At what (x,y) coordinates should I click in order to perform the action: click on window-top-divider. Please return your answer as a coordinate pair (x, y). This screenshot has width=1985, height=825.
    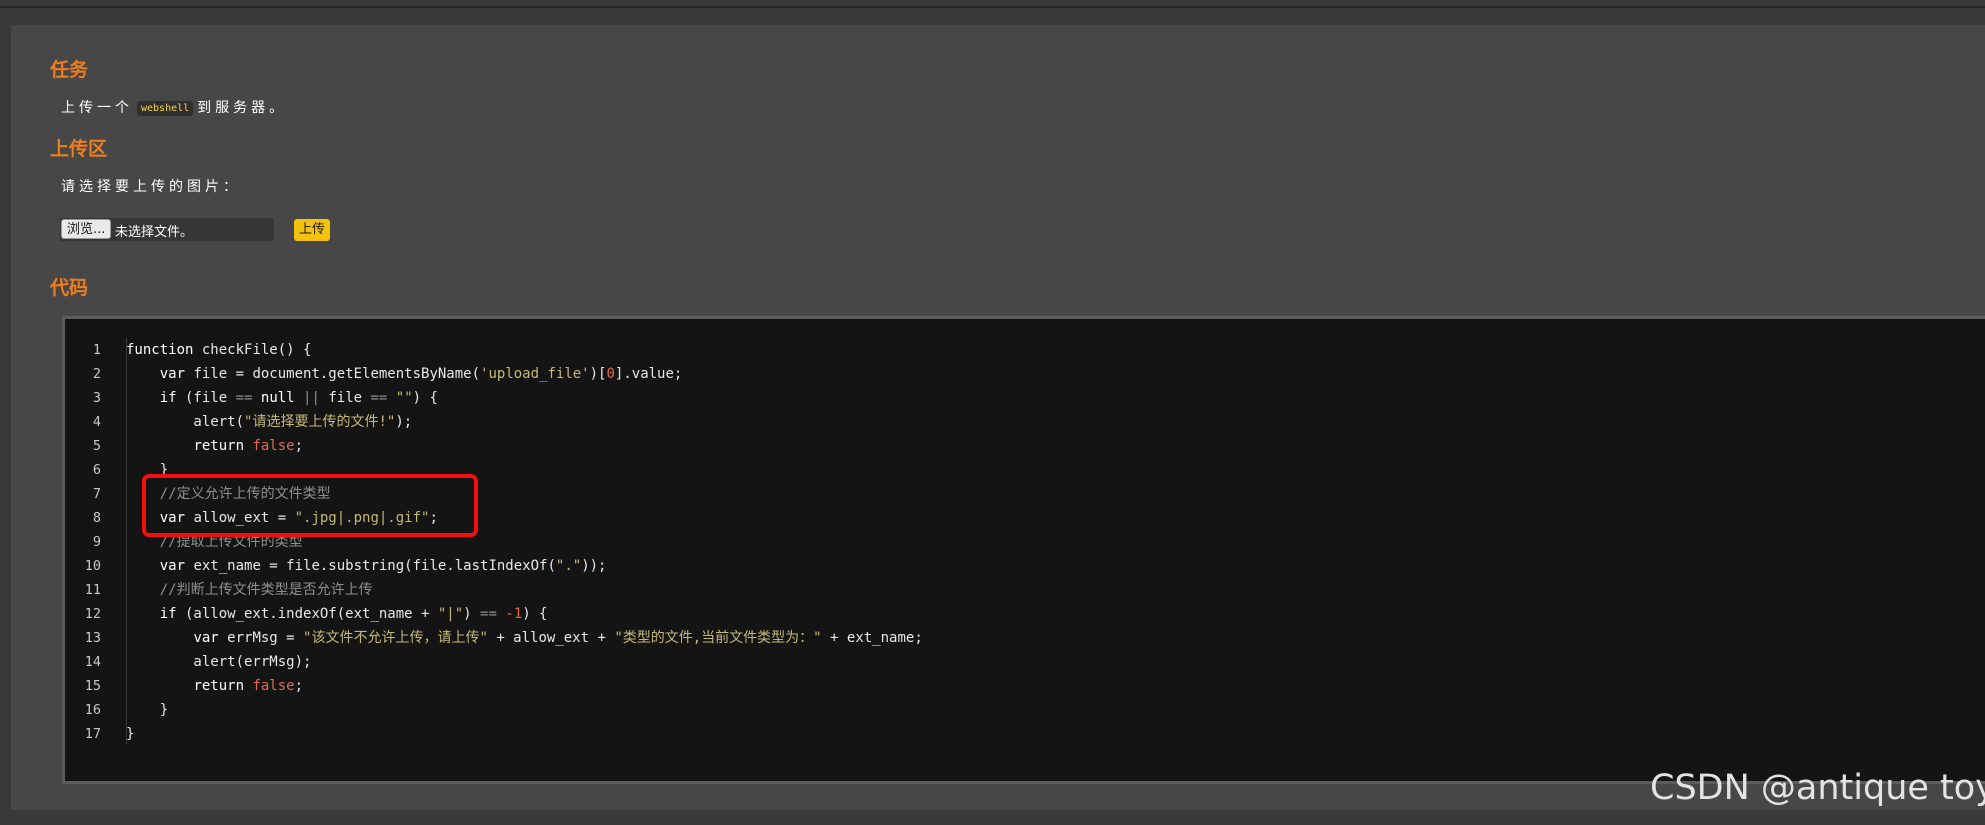
    Looking at the image, I should click on (992, 7).